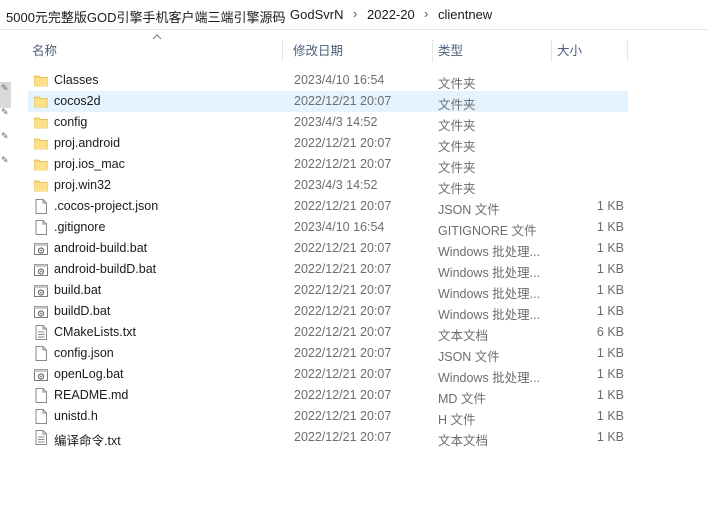 This screenshot has height=529, width=708. Describe the element at coordinates (569, 51) in the screenshot. I see `column-header-size: 大小` at that location.